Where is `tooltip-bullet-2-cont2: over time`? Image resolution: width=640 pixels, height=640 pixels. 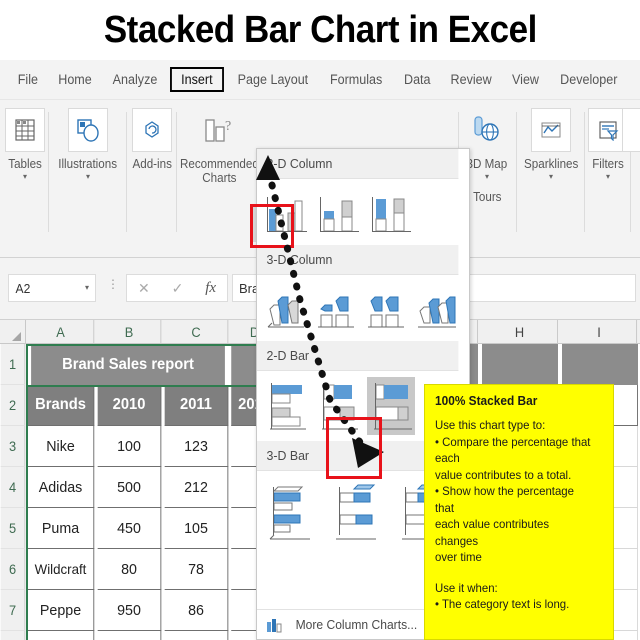 tooltip-bullet-2-cont2: over time is located at coordinates (458, 557).